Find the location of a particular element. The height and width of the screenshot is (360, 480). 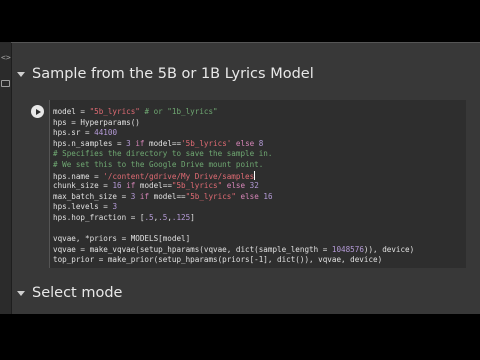

code-line: hps = Hyperparams() is located at coordinates (259, 123).